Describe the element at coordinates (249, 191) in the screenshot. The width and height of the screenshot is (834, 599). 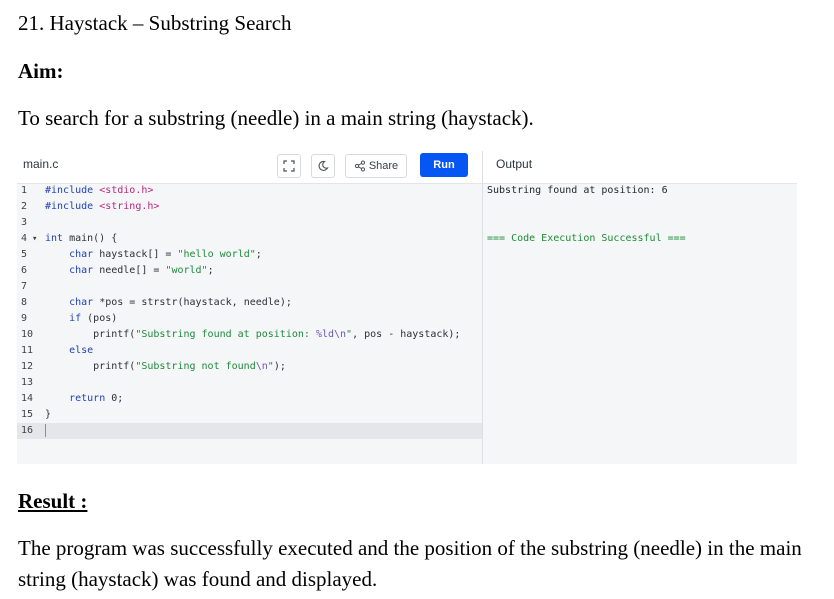
I see `code-line: 1 #include <stdio.h>` at that location.